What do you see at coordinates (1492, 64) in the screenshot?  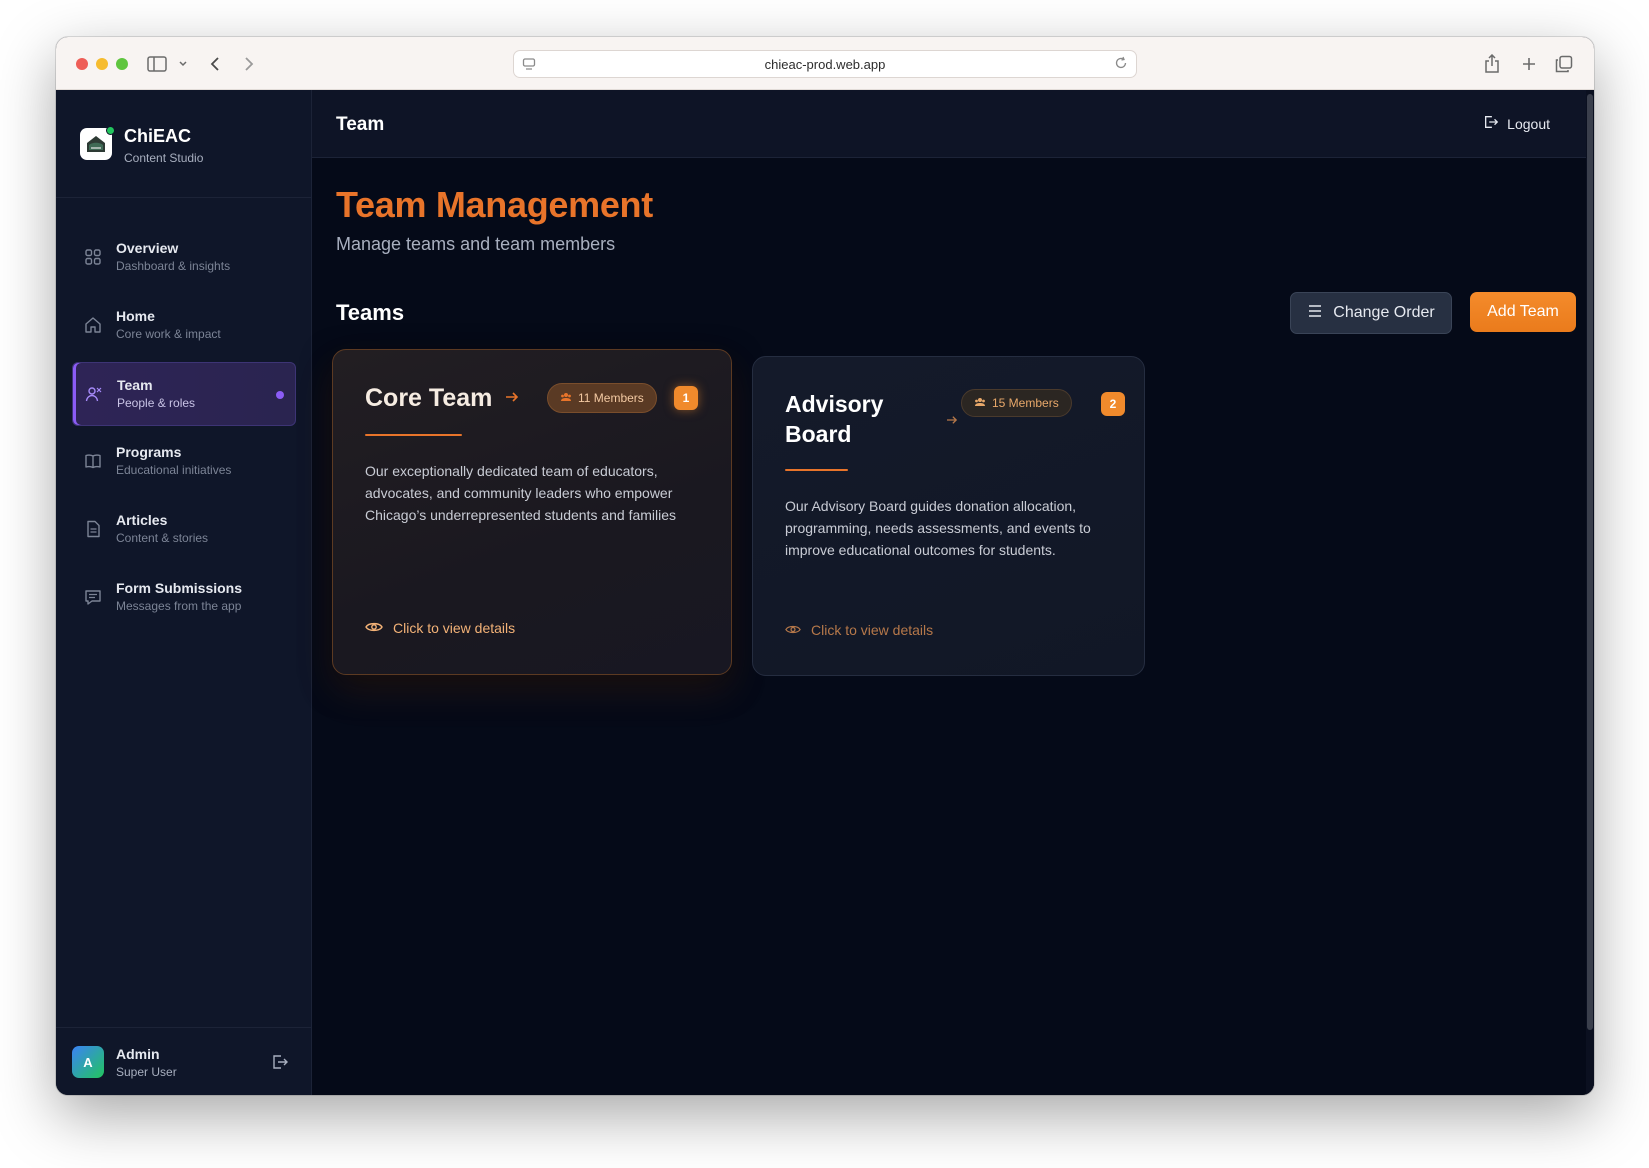 I see `share-icon` at bounding box center [1492, 64].